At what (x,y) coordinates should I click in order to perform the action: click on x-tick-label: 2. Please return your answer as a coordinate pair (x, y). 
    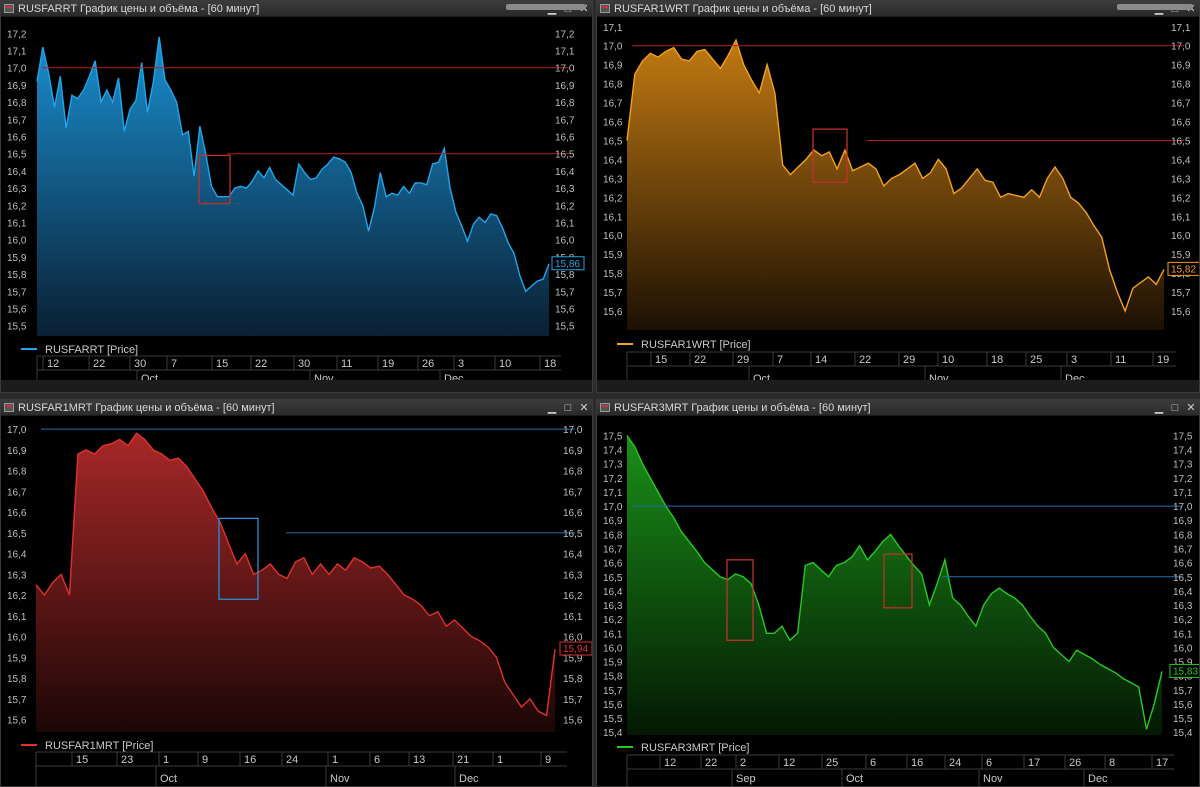
    Looking at the image, I should click on (743, 763).